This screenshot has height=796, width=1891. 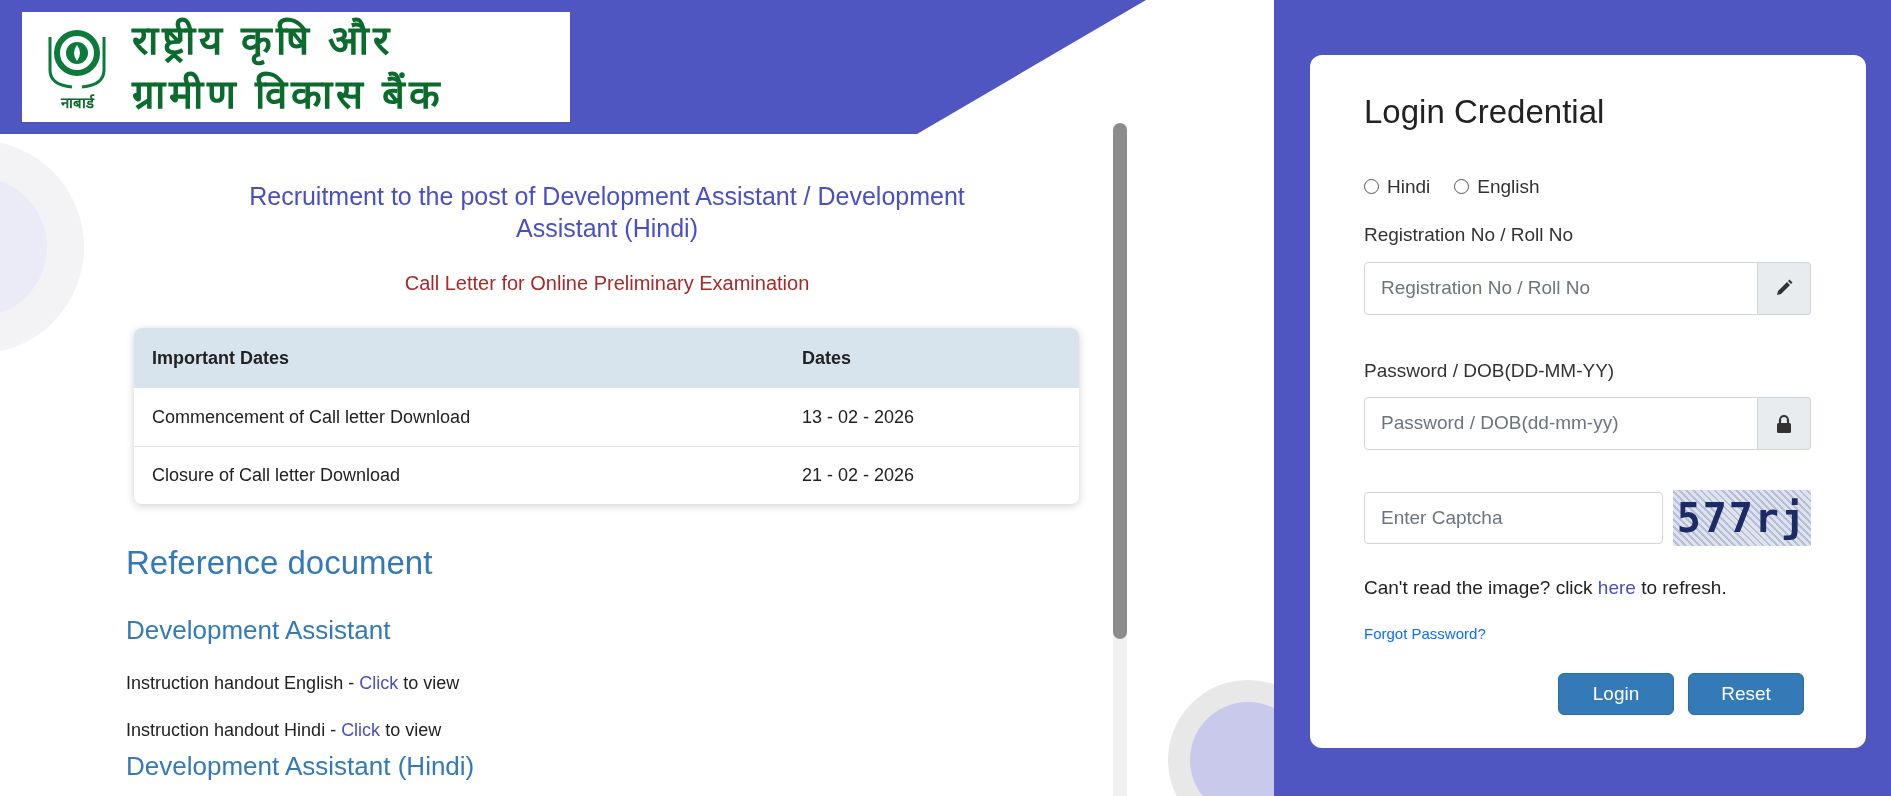 I want to click on column-header: Important Dates, so click(x=221, y=358).